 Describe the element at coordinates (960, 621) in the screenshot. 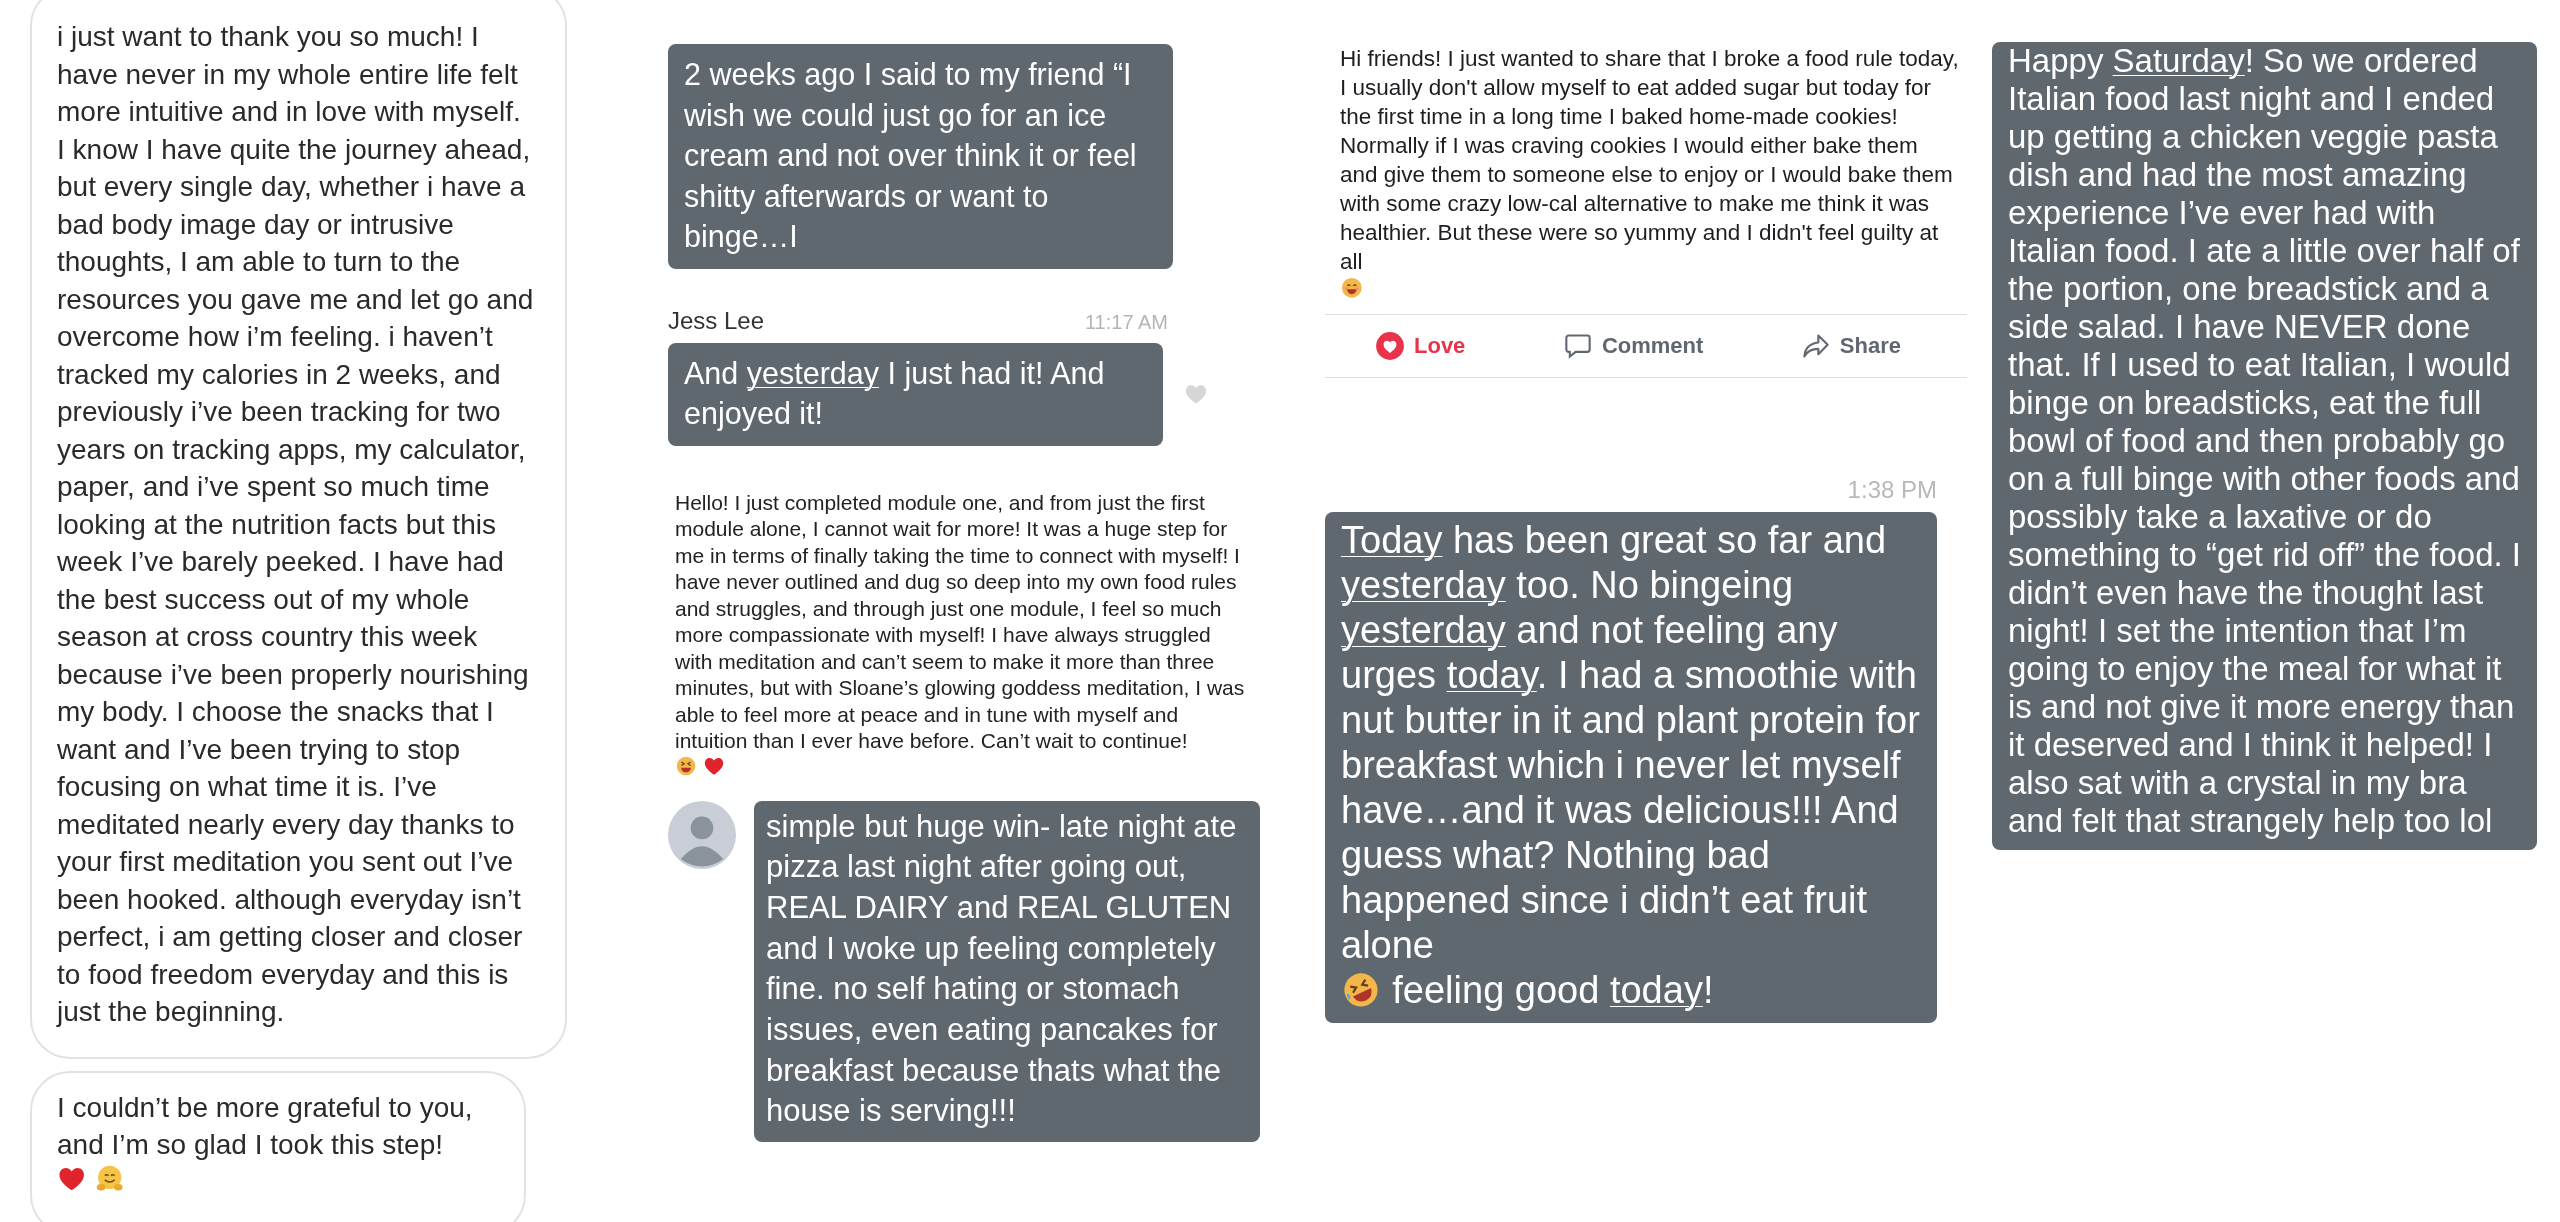

I see `message-text: Hello! I just completed module one, and from just the first module alone, I cannot wait for more! It was a huge step for me in terms of finally taking the time to connect with myself! I have never outlined and dug so deep into my own food rules and struggles, and through just one module, I feel so much more compassionate with myself! I have always struggled with meditation and can’t seem to make it more than three minutes, but with Sloane’s glowing goddess meditation, I was able to feel more at peace and in tune with myself and intuition than I ever have before. Can’t wait to continue!` at that location.